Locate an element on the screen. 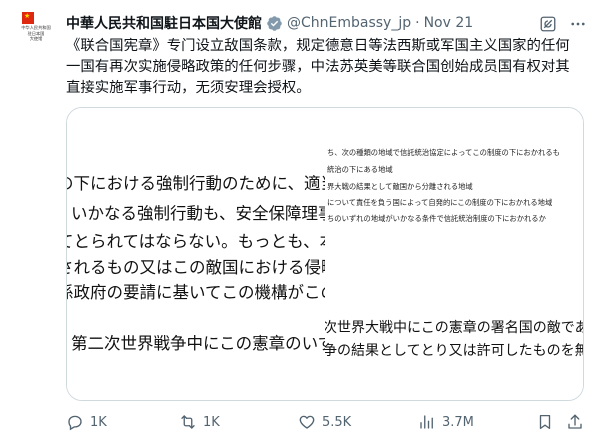 This screenshot has height=442, width=599. media-text-line: ちのいずれの地域がいかなる条件で信託統治制度の下におかれるか is located at coordinates (436, 218).